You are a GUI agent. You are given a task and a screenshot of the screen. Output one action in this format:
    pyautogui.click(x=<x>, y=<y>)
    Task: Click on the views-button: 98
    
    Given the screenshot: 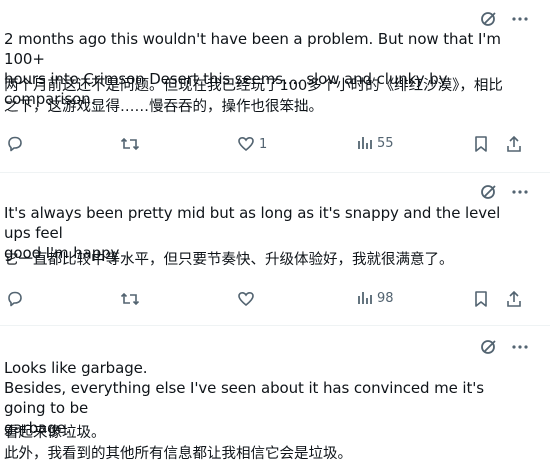 What is the action you would take?
    pyautogui.click(x=375, y=298)
    